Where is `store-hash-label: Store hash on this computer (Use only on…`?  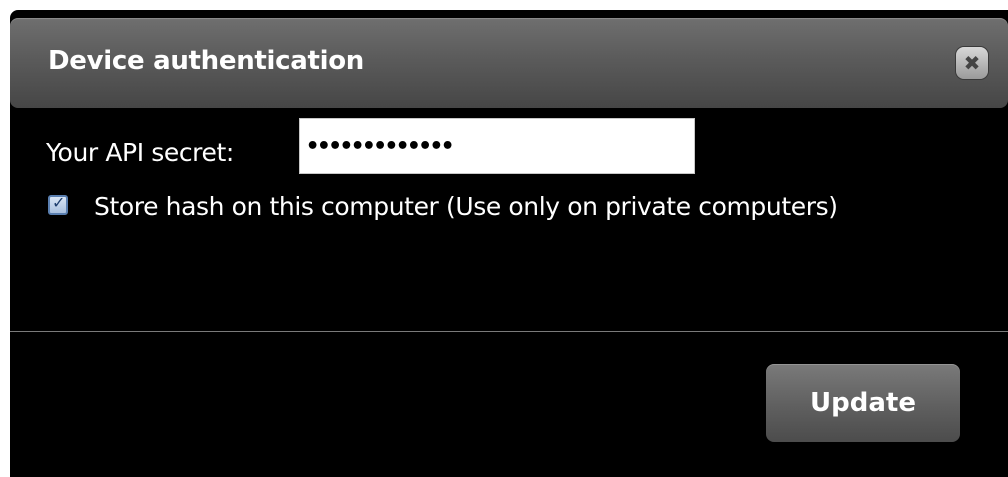 store-hash-label: Store hash on this computer (Use only on… is located at coordinates (461, 206).